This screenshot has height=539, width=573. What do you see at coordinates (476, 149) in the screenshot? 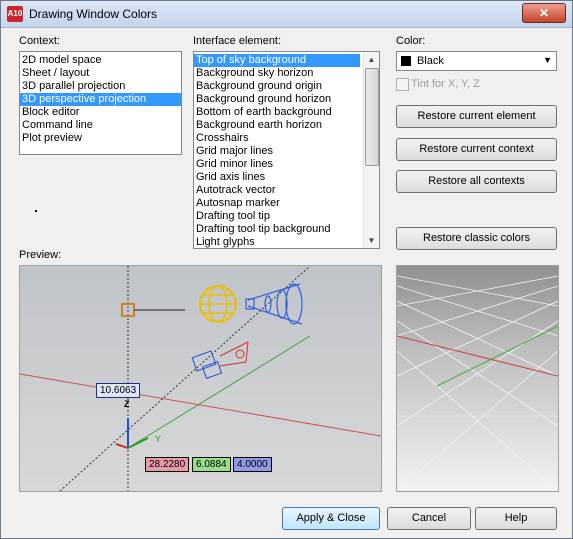
I see `restore-current-context-button: Restore current context` at bounding box center [476, 149].